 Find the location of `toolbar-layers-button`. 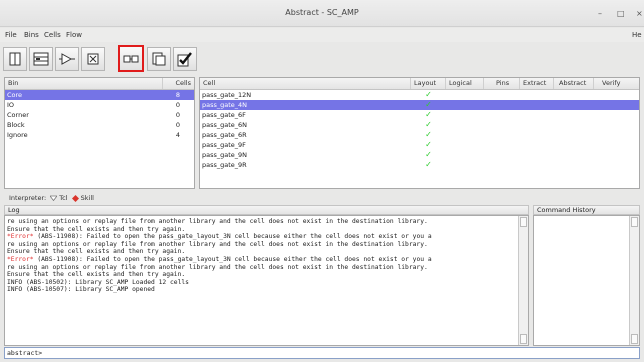

toolbar-layers-button is located at coordinates (159, 59).